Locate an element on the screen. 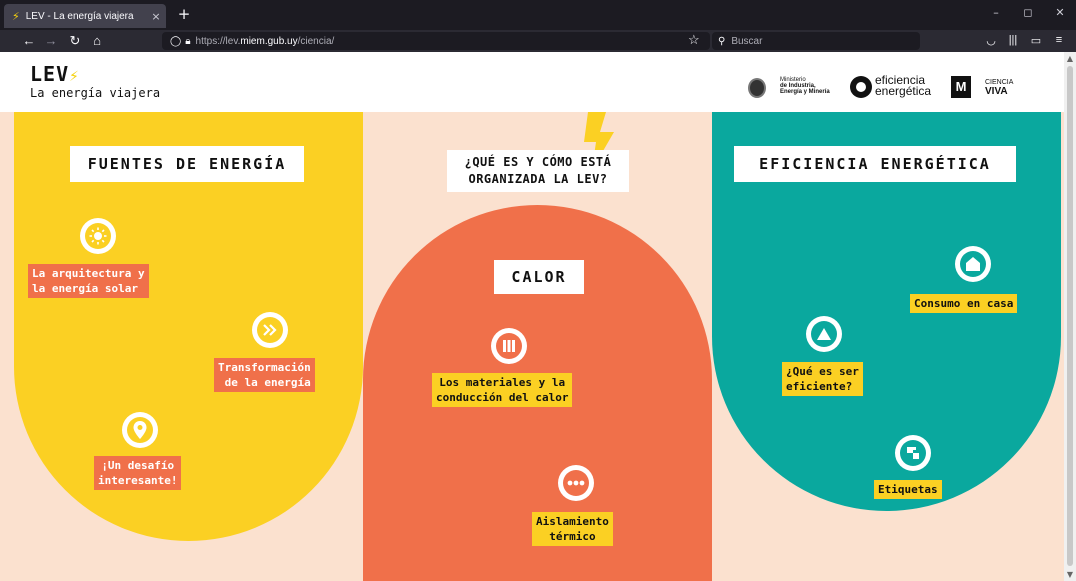  lock-icon: 🔒︎ is located at coordinates (187, 41).